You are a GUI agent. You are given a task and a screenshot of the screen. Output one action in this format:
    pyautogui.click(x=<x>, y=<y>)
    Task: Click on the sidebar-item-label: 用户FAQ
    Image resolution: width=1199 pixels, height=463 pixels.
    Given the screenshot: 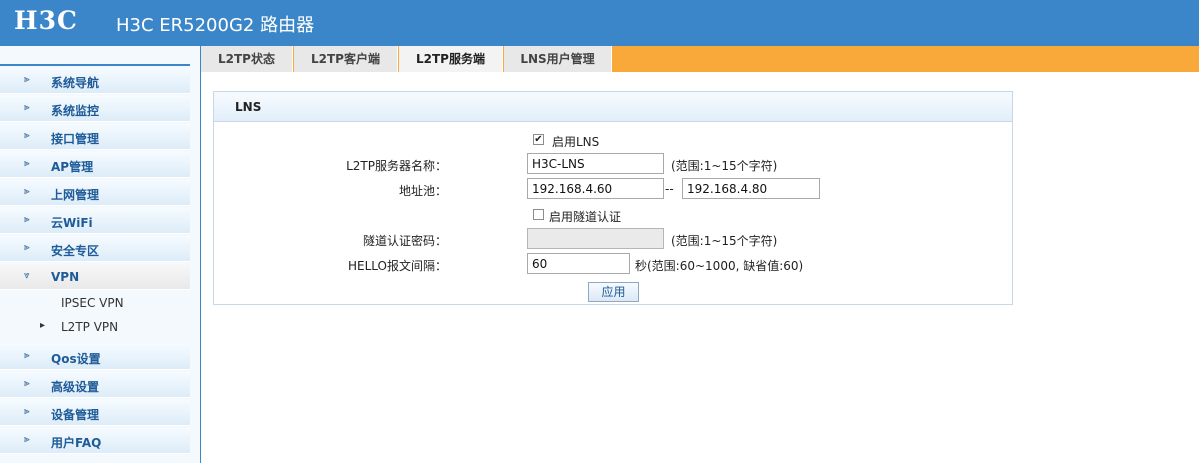 What is the action you would take?
    pyautogui.click(x=76, y=443)
    